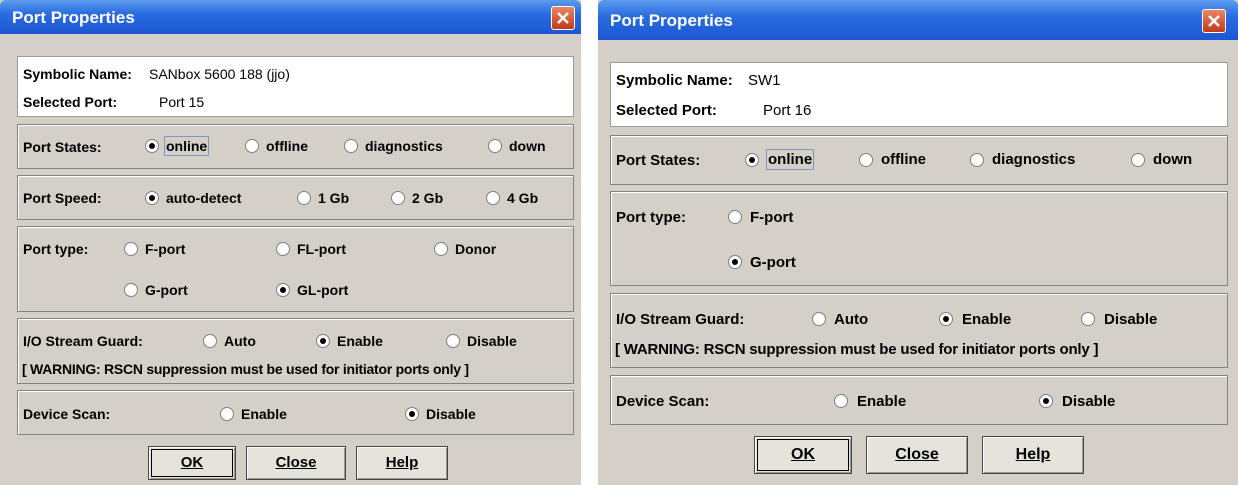 The width and height of the screenshot is (1238, 485). I want to click on port-speed-panel: Port Speed: auto-detect 1 Gb 2 Gb 4 Gb, so click(295, 197).